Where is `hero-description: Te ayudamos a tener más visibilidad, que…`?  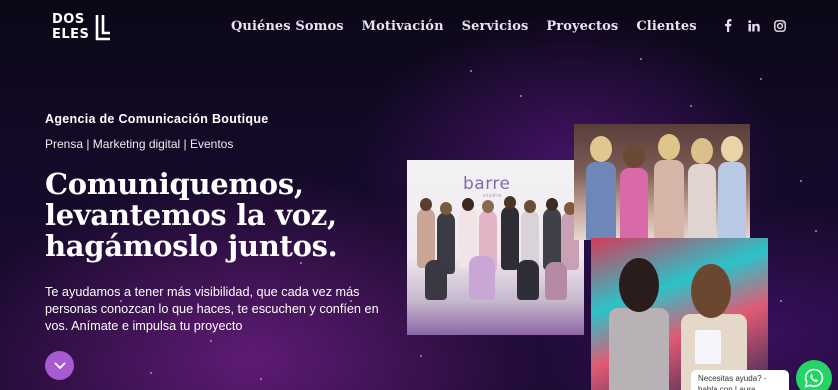
hero-description: Te ayudamos a tener más visibilidad, que… is located at coordinates (212, 309).